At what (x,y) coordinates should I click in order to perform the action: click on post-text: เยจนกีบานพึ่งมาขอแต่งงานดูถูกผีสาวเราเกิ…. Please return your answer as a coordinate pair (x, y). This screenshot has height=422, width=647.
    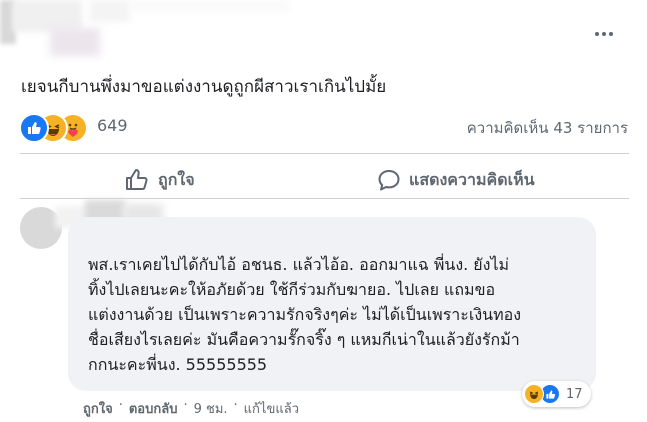
    Looking at the image, I should click on (204, 87).